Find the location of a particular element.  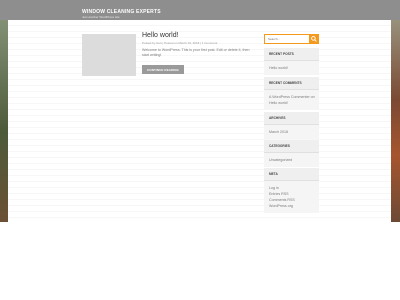

meta-link-wordpress-org: WordPress.org is located at coordinates (291, 206).